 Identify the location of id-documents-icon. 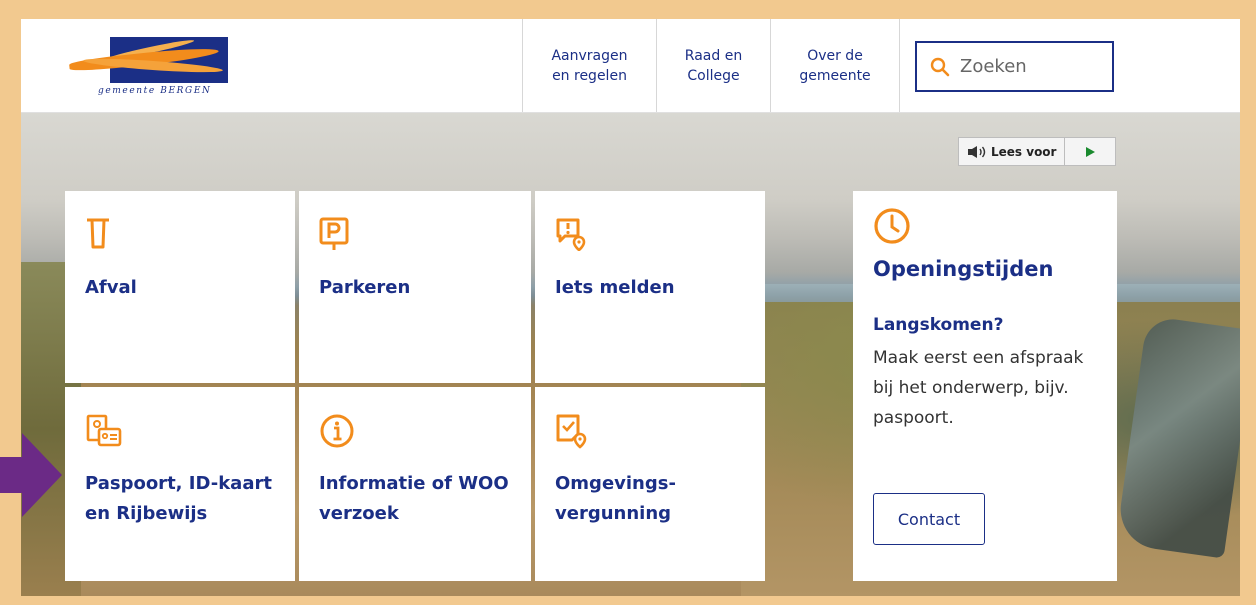
(104, 430).